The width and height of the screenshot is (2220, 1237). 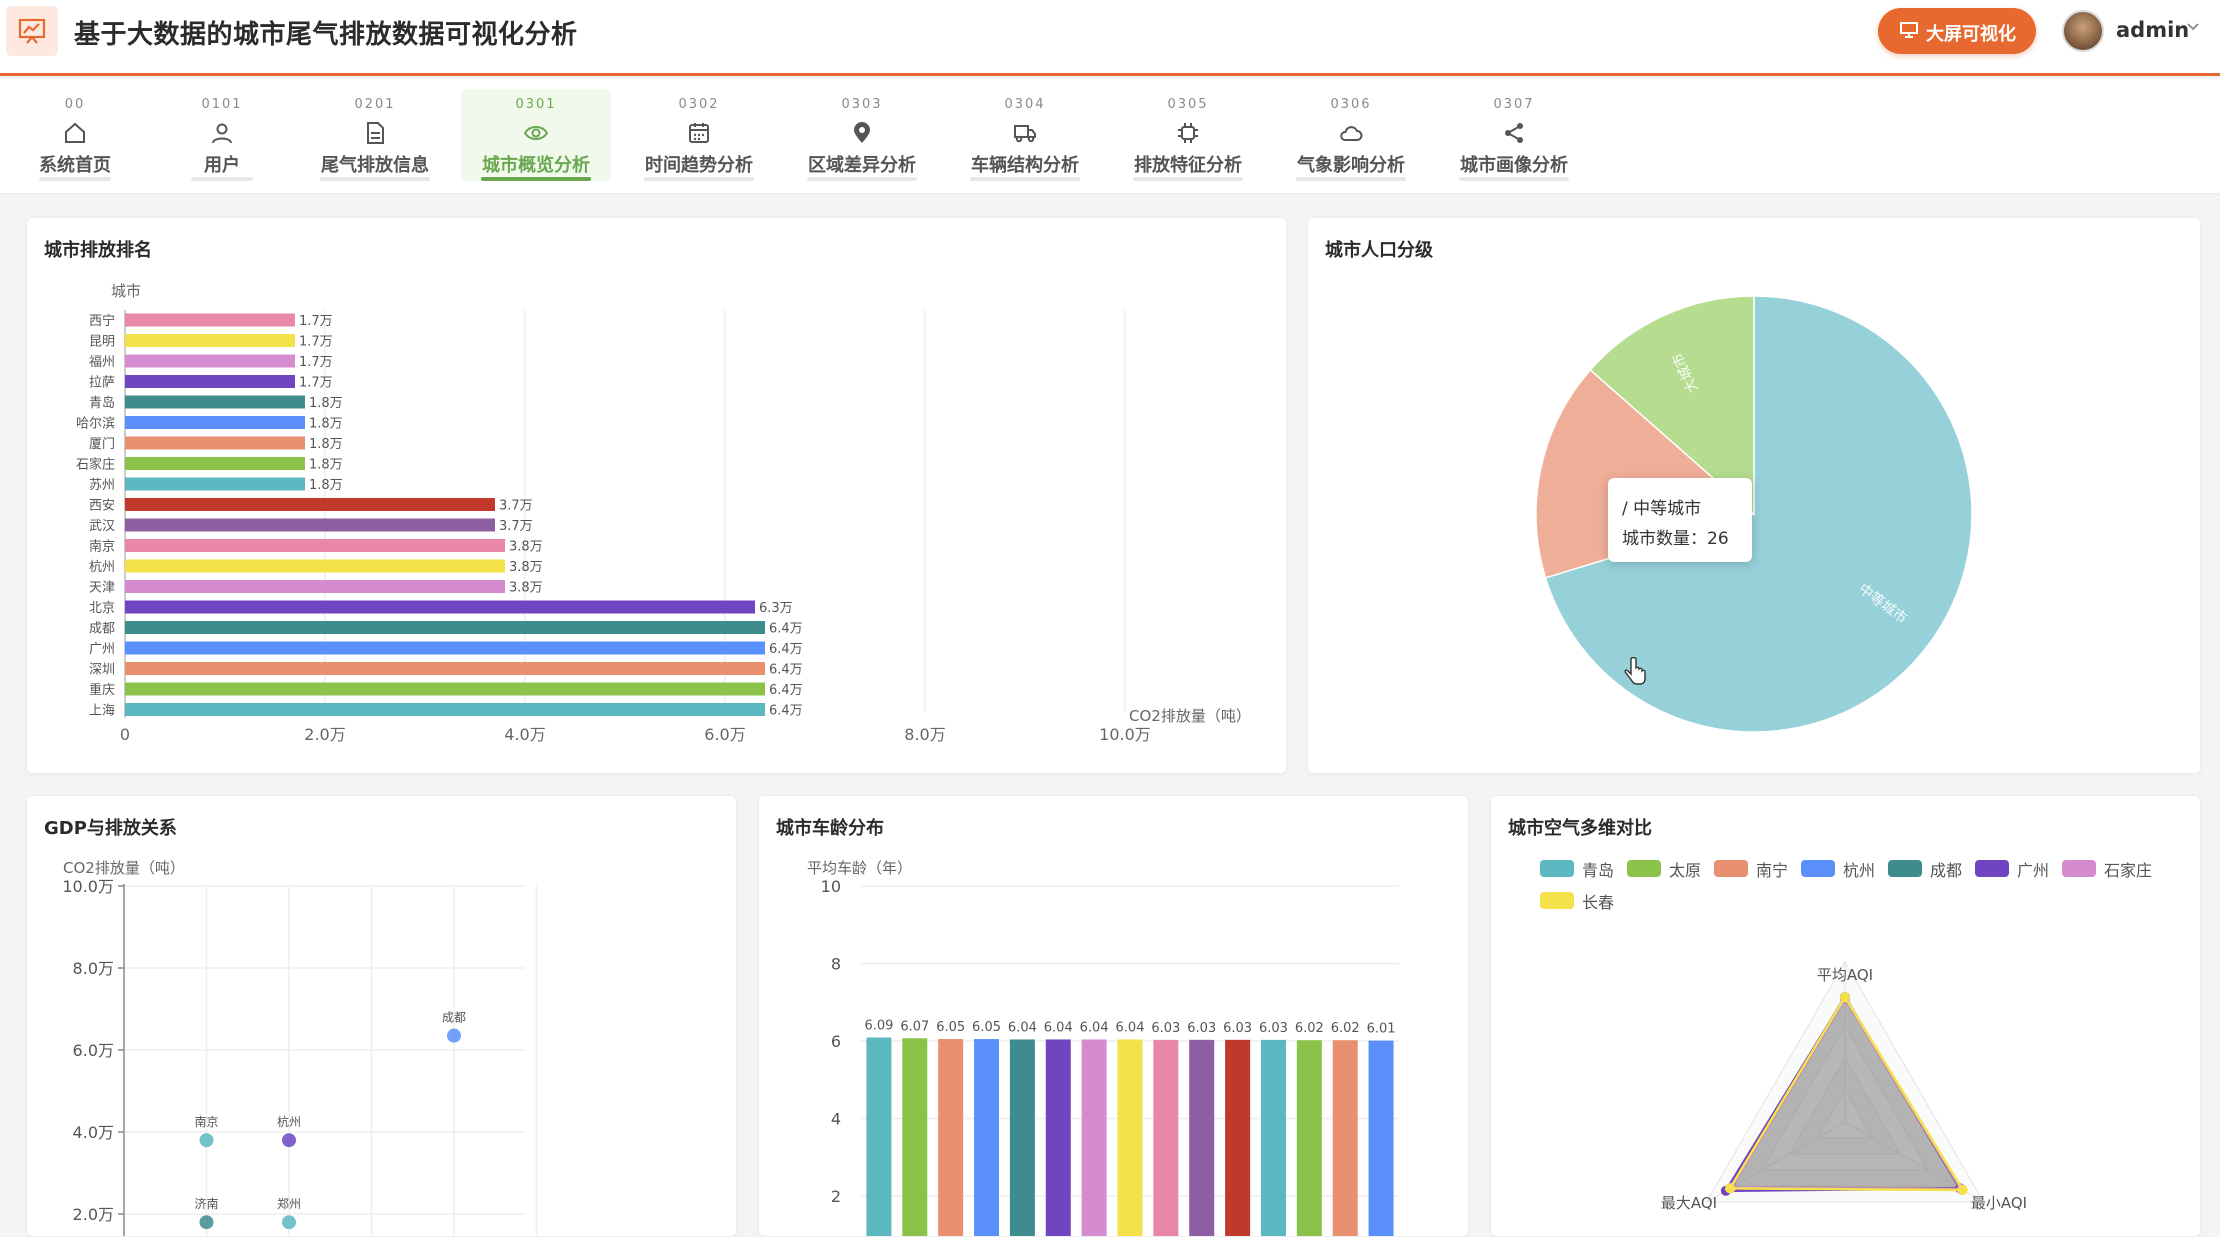 What do you see at coordinates (324, 734) in the screenshot?
I see `x-tick-label: 2.0万` at bounding box center [324, 734].